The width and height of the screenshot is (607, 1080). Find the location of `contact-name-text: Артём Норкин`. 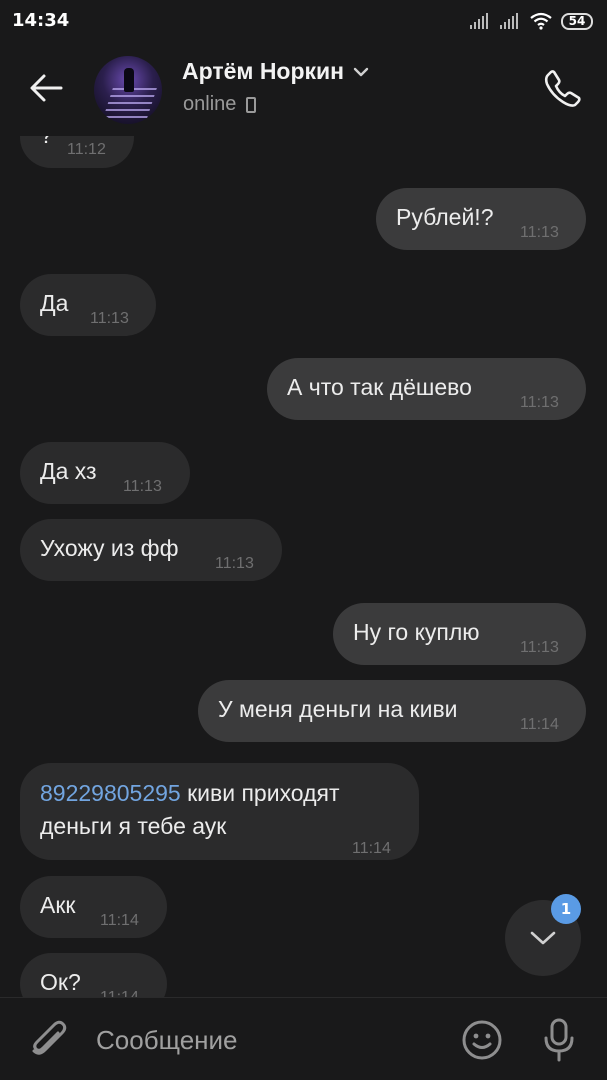

contact-name-text: Артём Норкин is located at coordinates (263, 71).